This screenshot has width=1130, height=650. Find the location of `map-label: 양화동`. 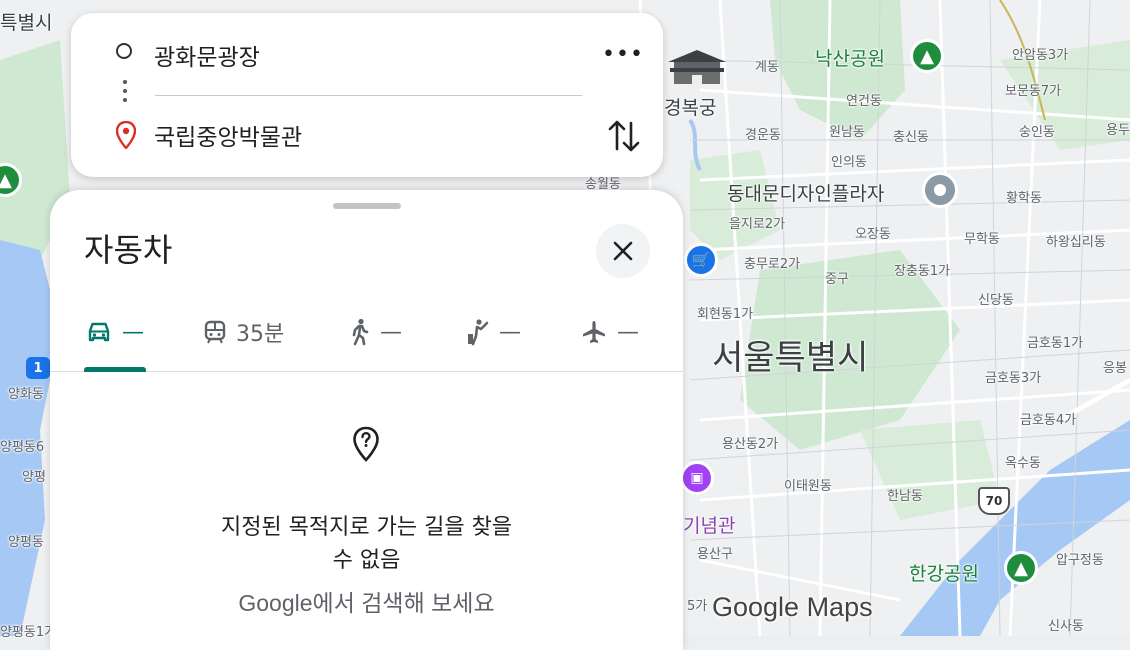

map-label: 양화동 is located at coordinates (26, 394).